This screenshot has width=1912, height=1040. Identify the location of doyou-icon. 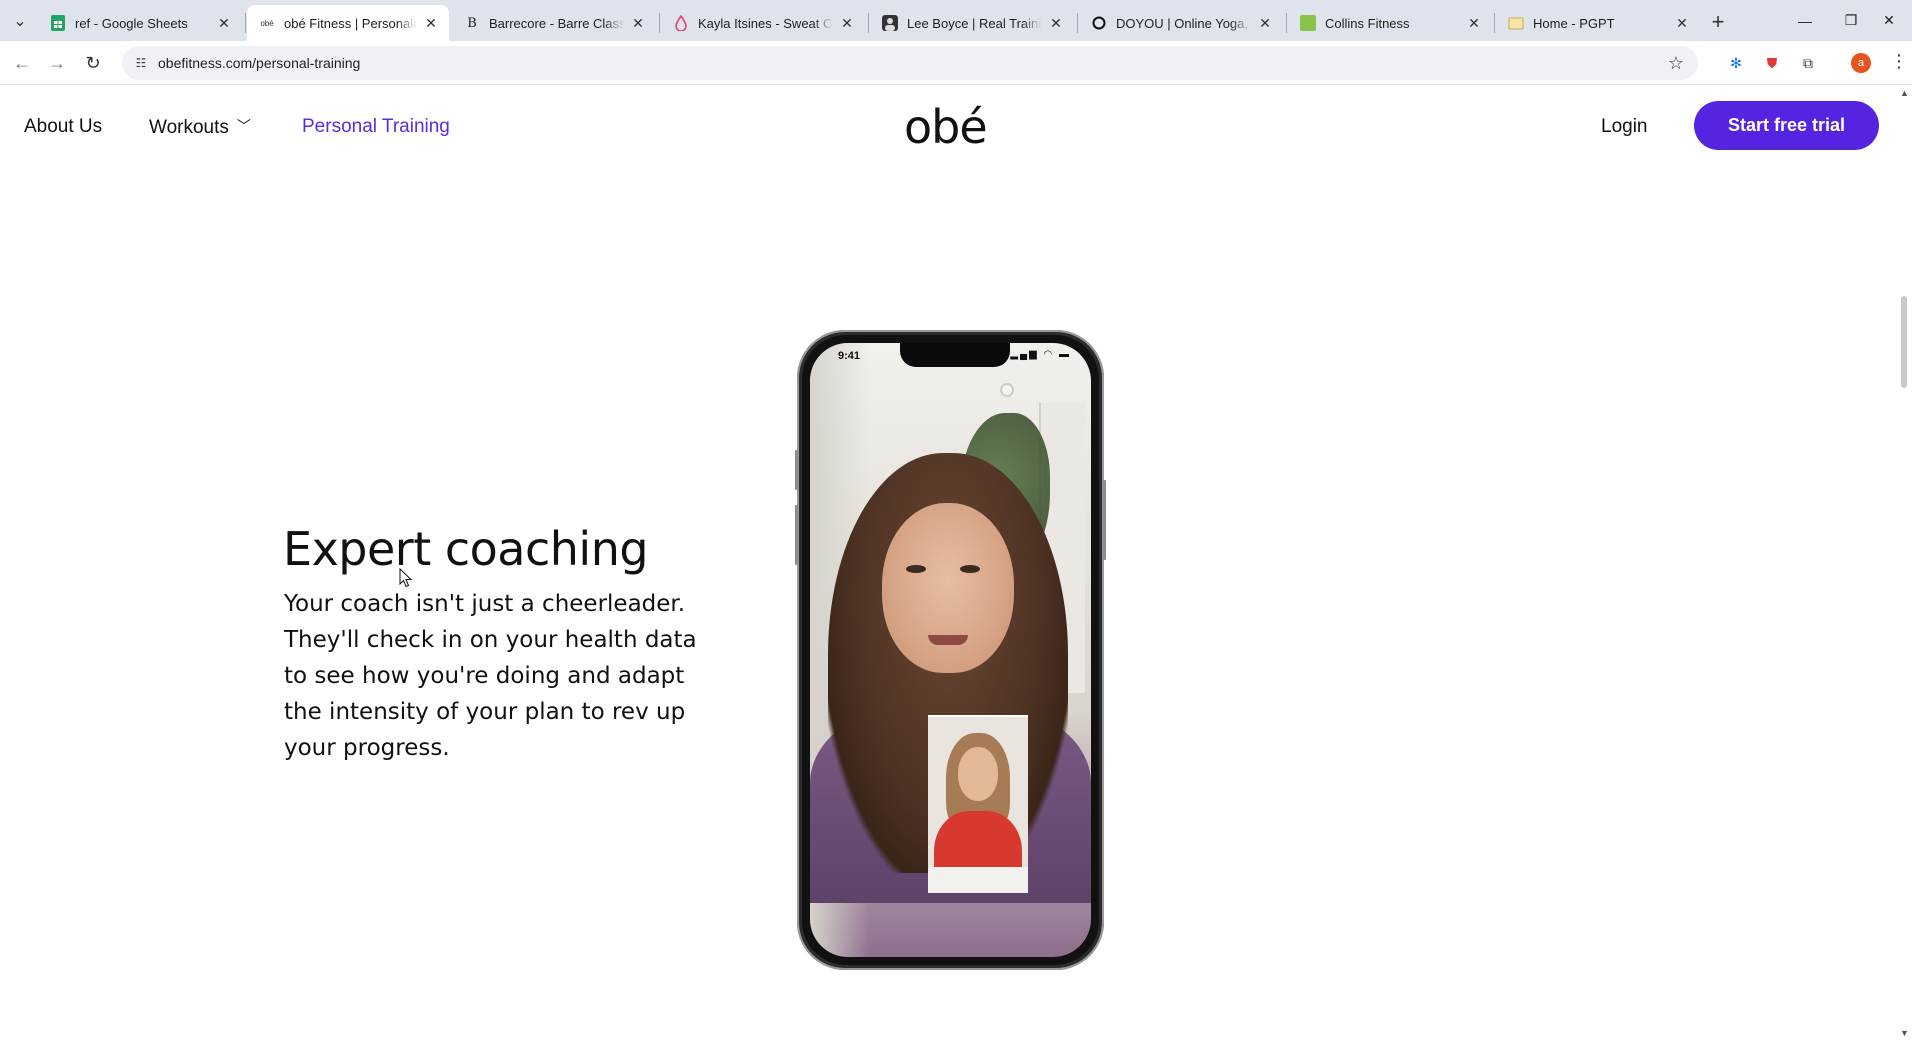
(1099, 23).